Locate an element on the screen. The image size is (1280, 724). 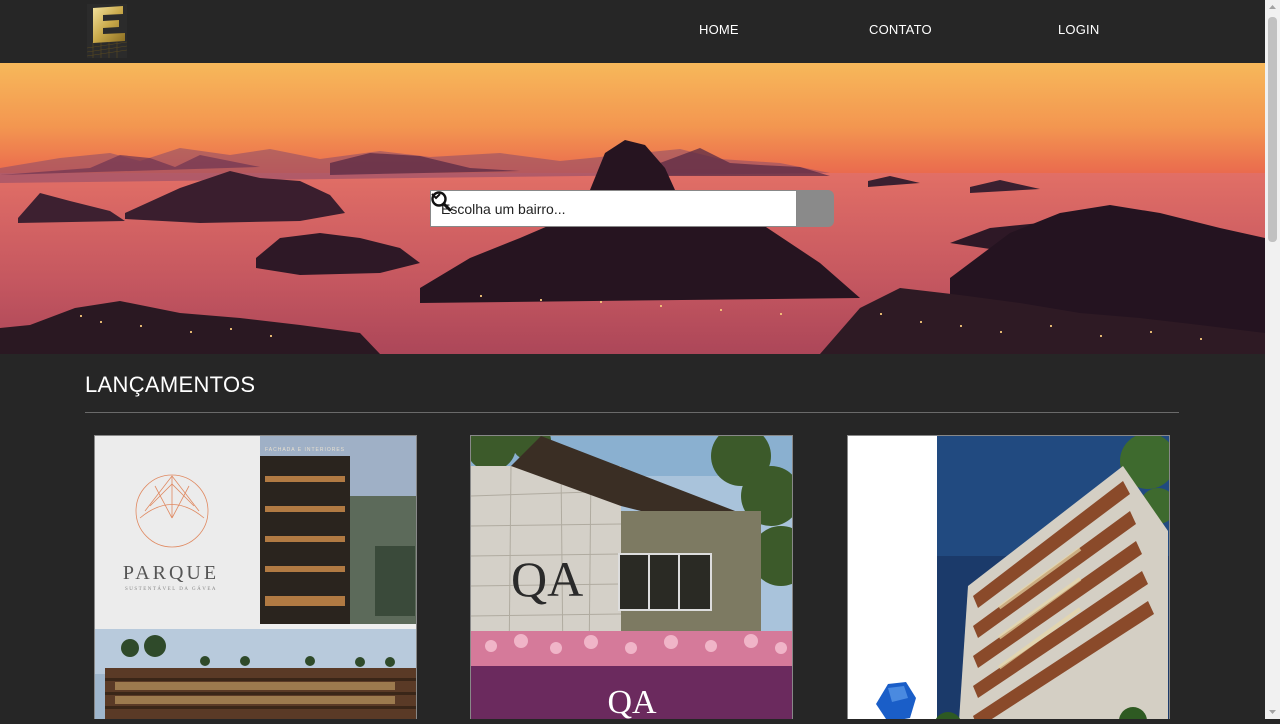
nav-home-link: HOME is located at coordinates (719, 29).